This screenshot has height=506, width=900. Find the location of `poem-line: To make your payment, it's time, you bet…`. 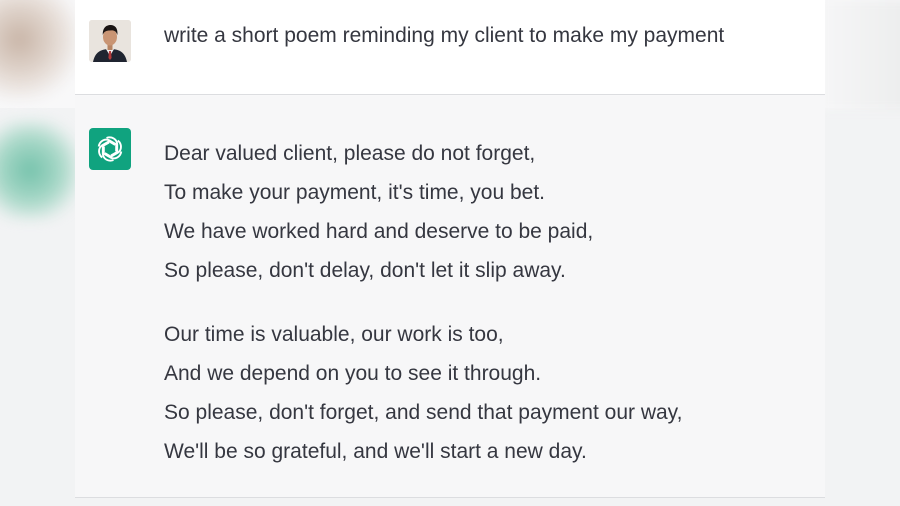

poem-line: To make your payment, it's time, you bet… is located at coordinates (355, 192).